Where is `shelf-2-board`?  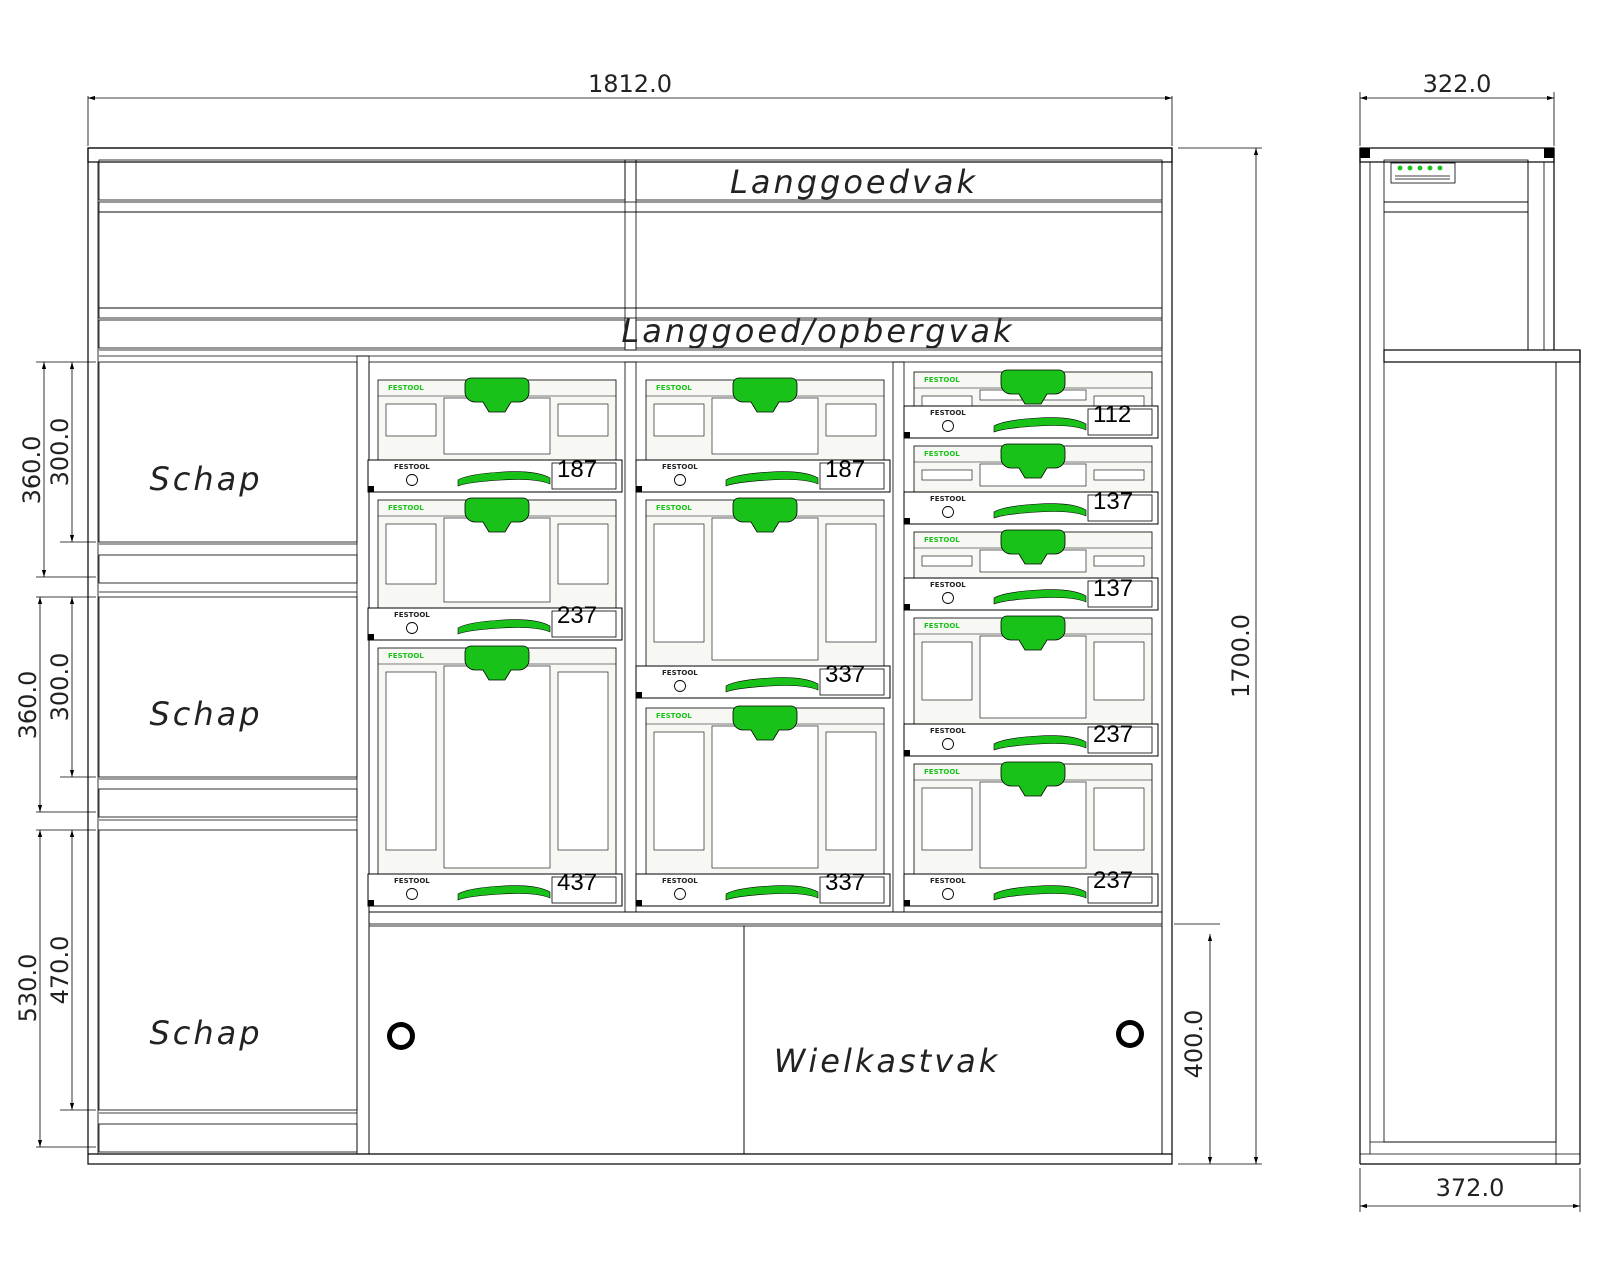 shelf-2-board is located at coordinates (228, 803).